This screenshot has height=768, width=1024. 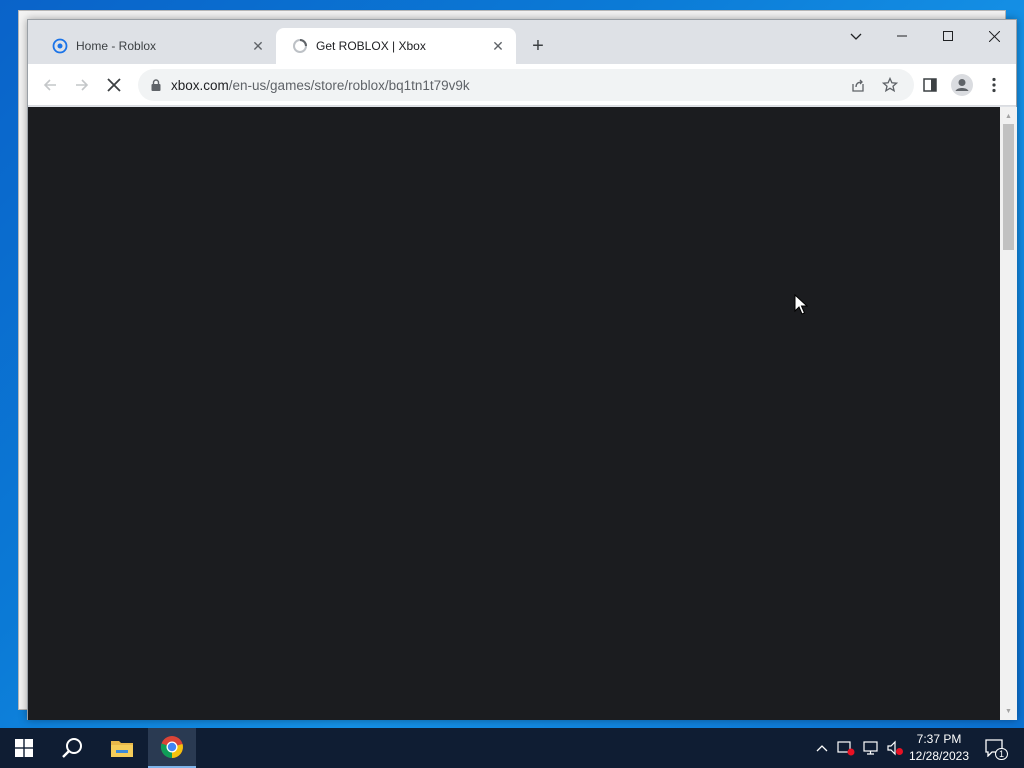 I want to click on side-panel-icon, so click(x=930, y=85).